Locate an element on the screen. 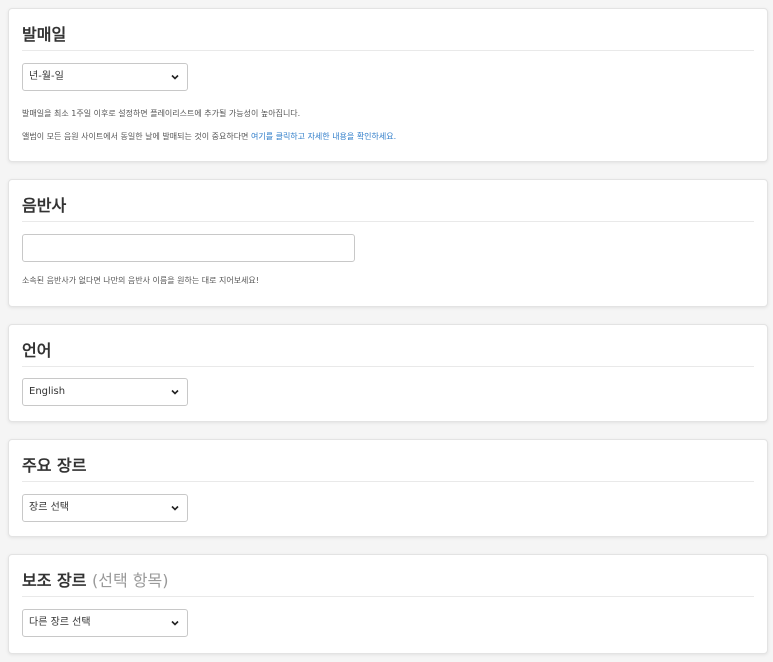  language-title: 언어 is located at coordinates (37, 350).